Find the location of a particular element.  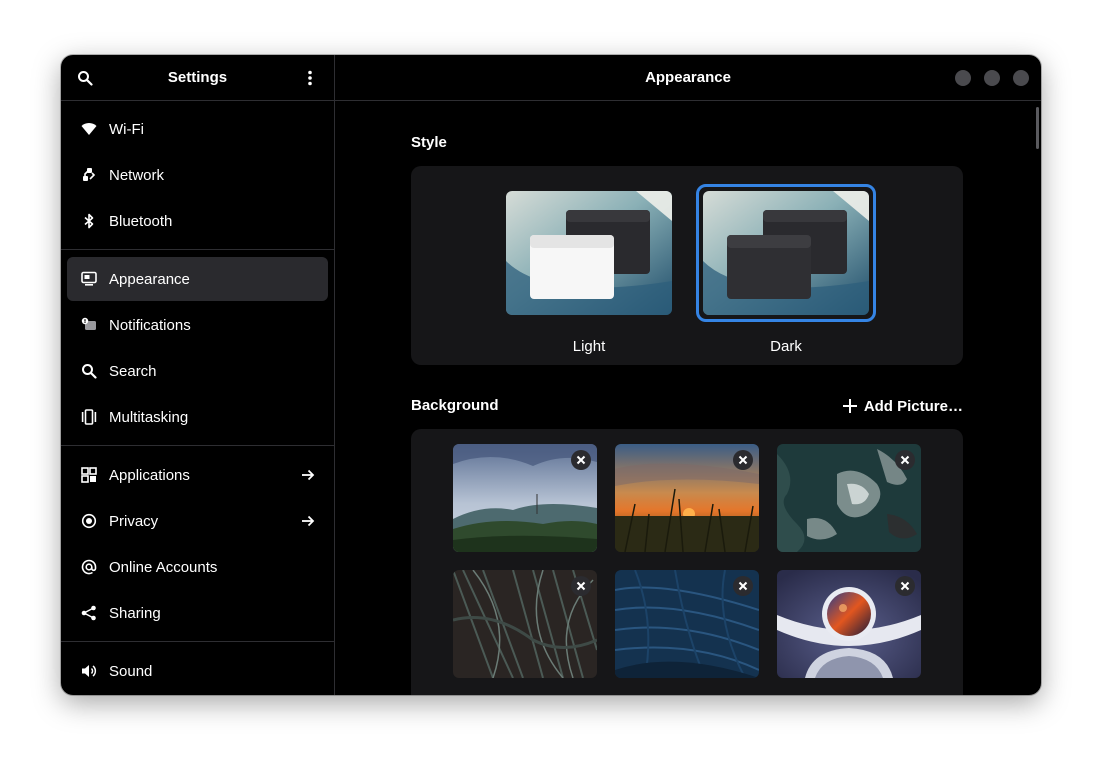

vertical-dots-menu-icon is located at coordinates (310, 78).